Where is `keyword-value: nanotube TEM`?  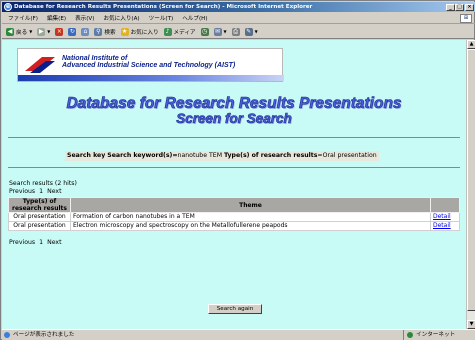 keyword-value: nanotube TEM is located at coordinates (200, 155).